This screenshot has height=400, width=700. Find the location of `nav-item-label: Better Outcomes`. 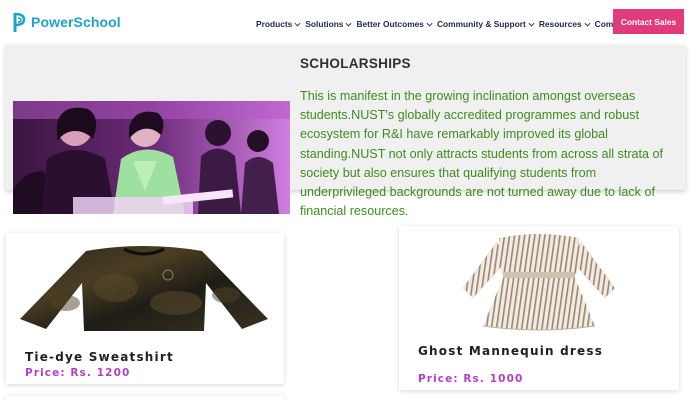

nav-item-label: Better Outcomes is located at coordinates (390, 24).